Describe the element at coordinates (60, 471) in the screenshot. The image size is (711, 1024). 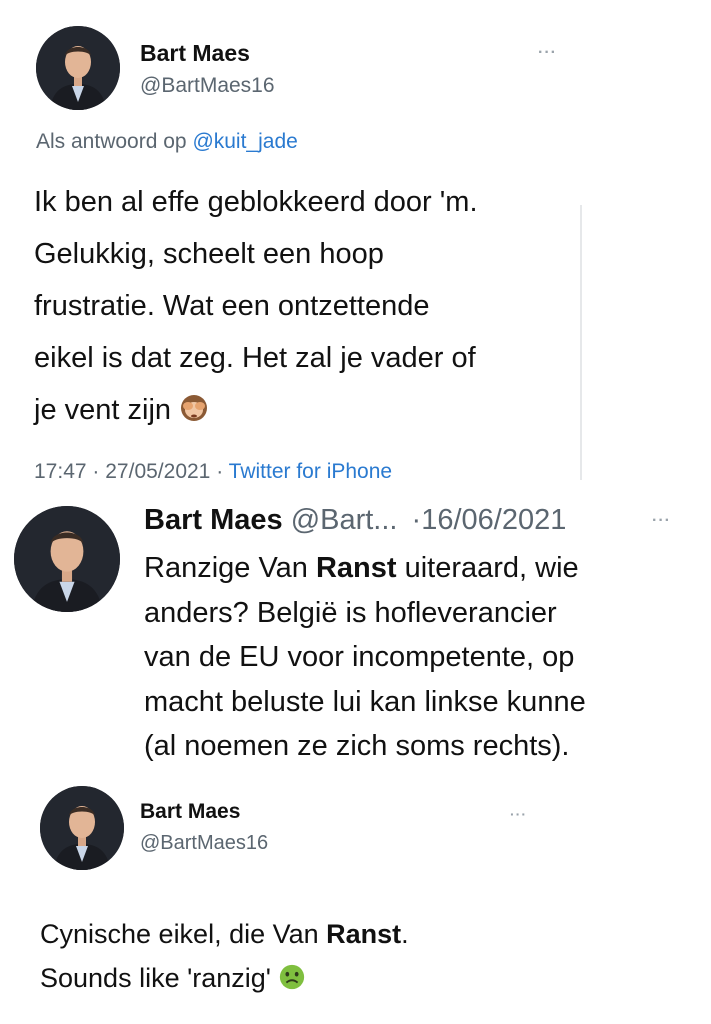
I see `tweet-time: 17:47` at that location.